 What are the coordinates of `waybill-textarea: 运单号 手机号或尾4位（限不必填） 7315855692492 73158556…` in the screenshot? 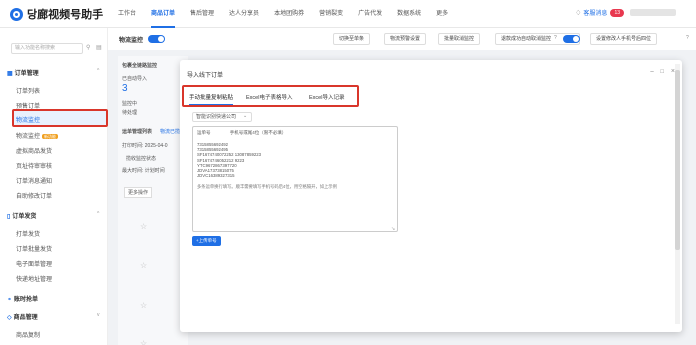 It's located at (295, 179).